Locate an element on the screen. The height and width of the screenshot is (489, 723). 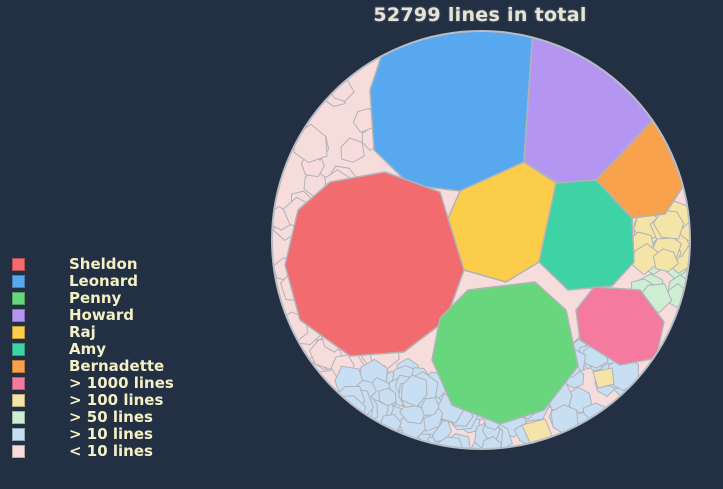
cell-leonard is located at coordinates (451, 111).